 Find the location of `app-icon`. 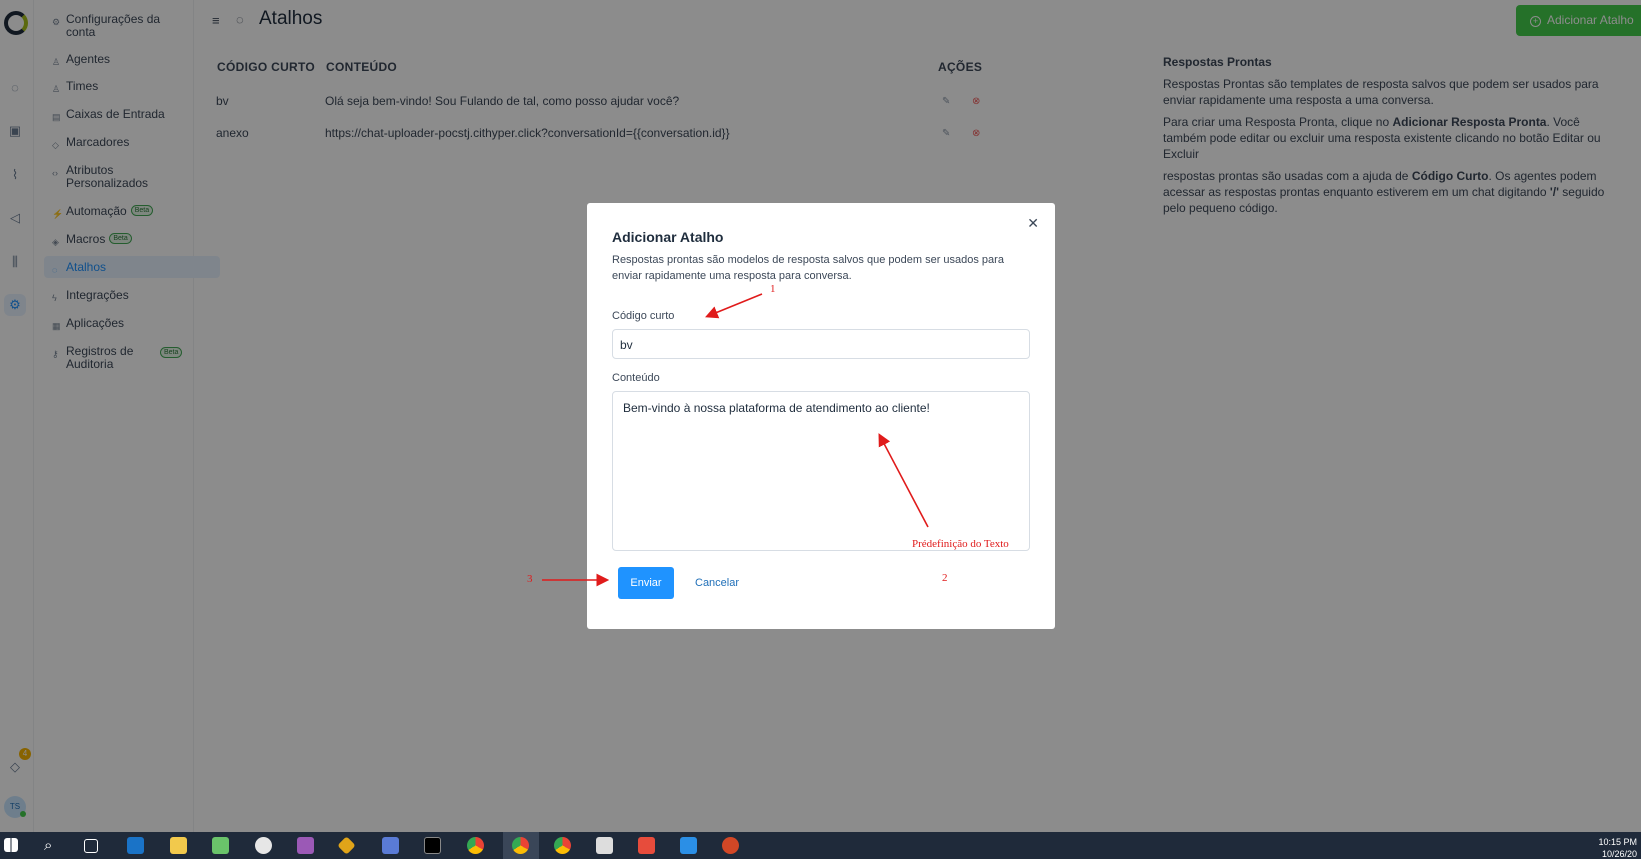

app-icon is located at coordinates (263, 845).